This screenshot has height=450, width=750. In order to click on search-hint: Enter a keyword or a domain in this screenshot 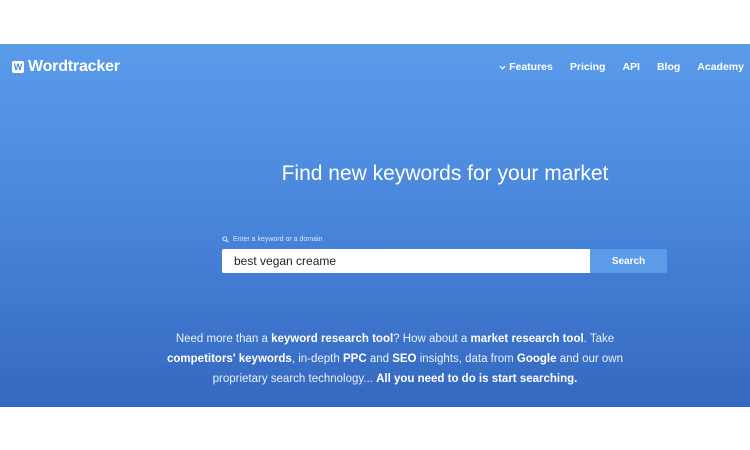, I will do `click(272, 239)`.